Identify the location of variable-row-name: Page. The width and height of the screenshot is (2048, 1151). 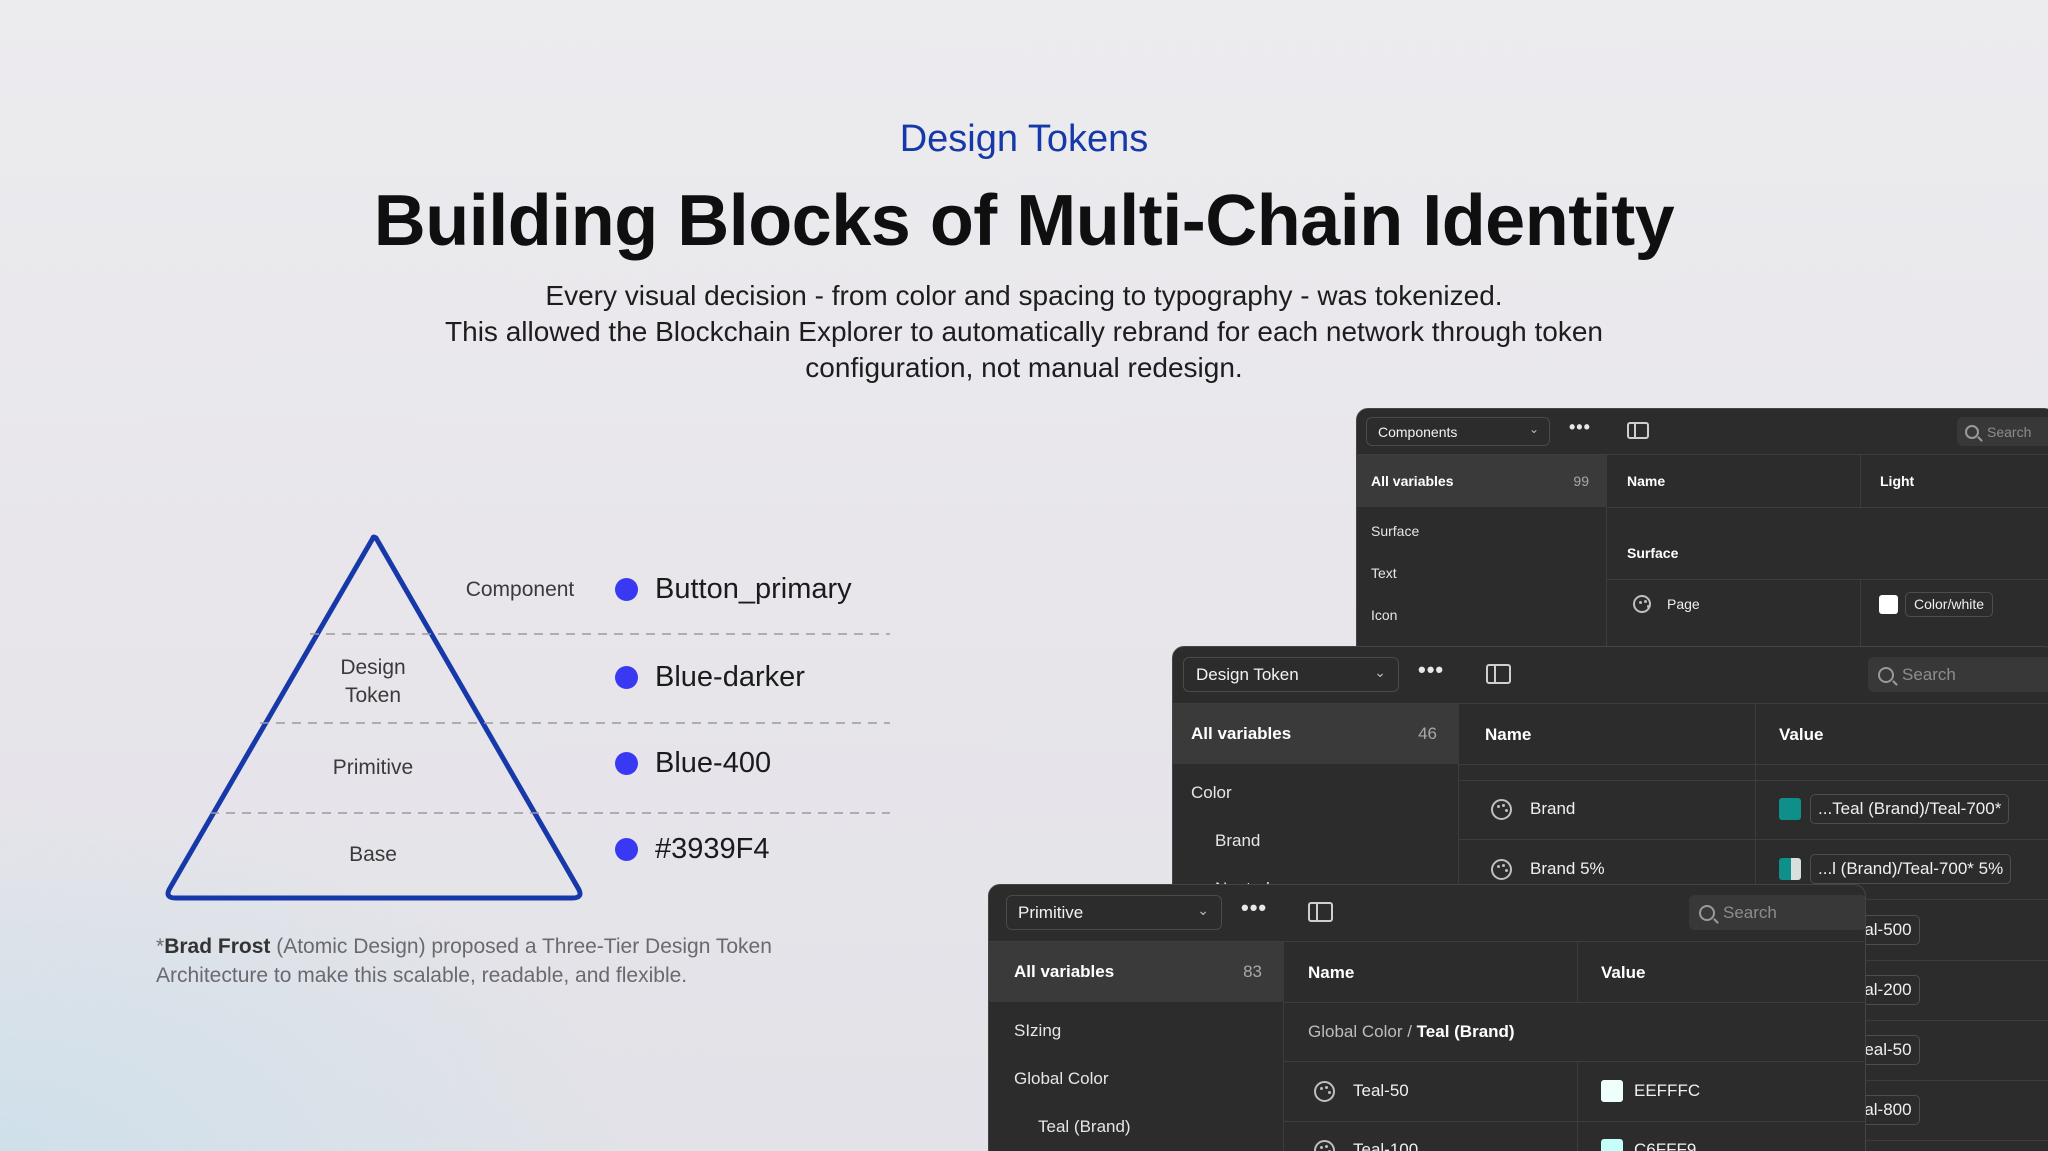
(1666, 604).